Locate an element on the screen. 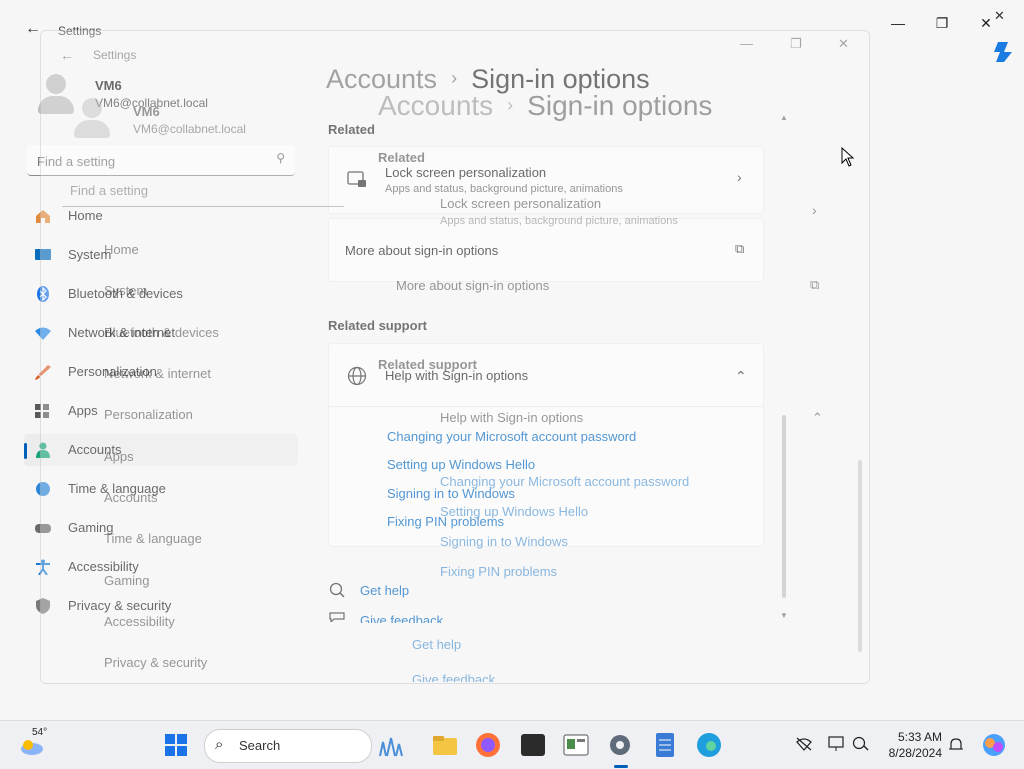  ghost-get-help: Get help is located at coordinates (437, 644).